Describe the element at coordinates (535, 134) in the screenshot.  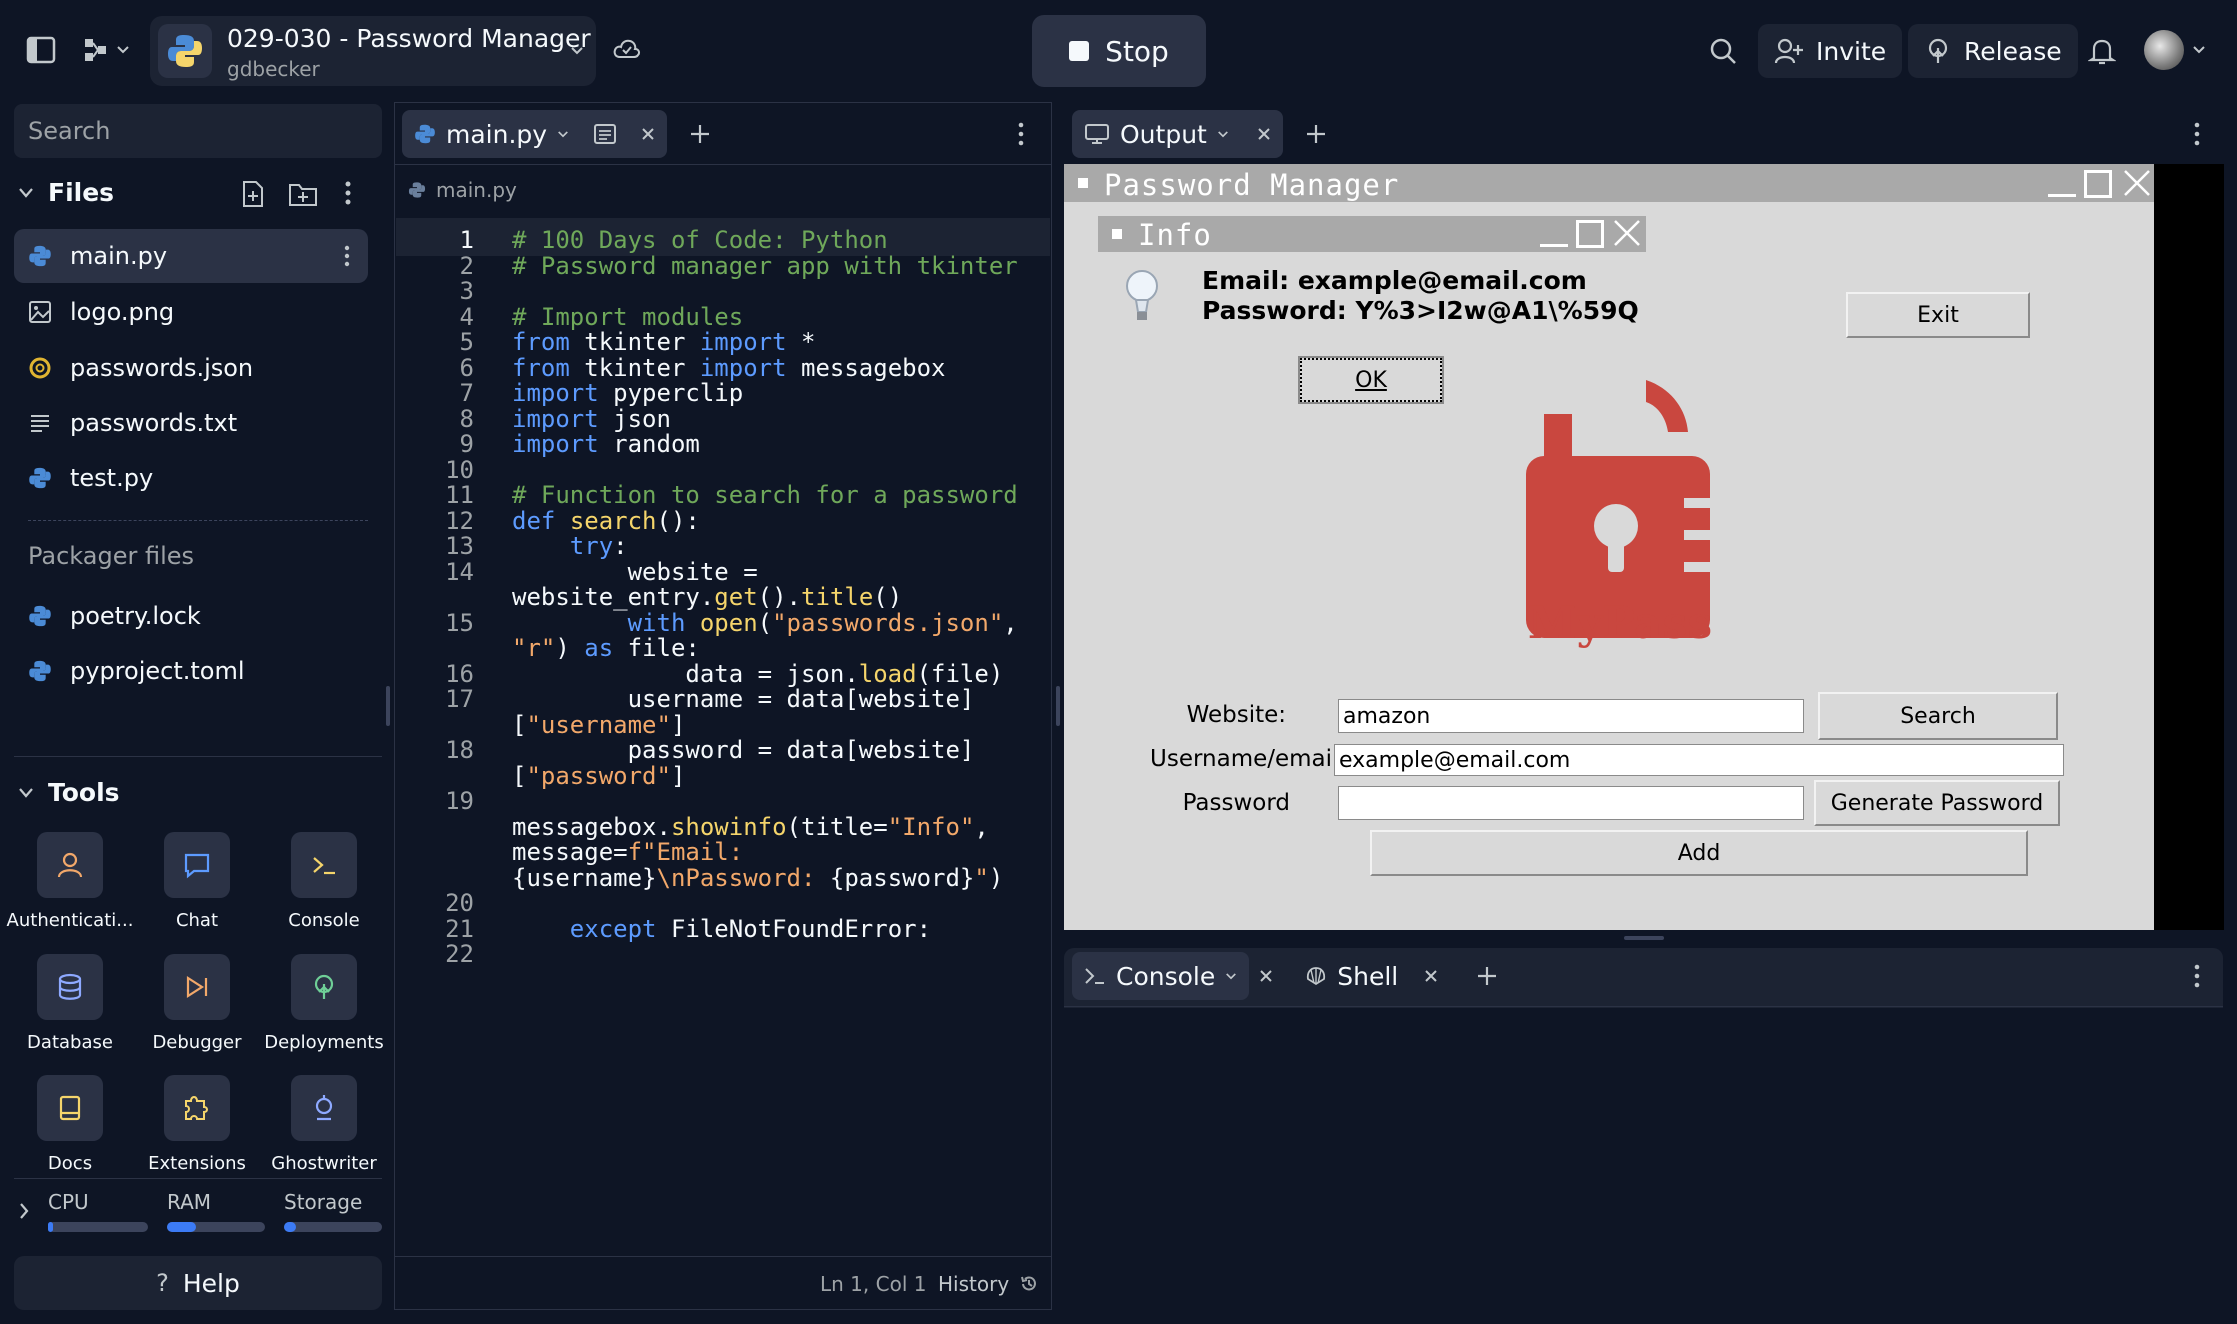
I see `tab-main-py: main.py` at that location.